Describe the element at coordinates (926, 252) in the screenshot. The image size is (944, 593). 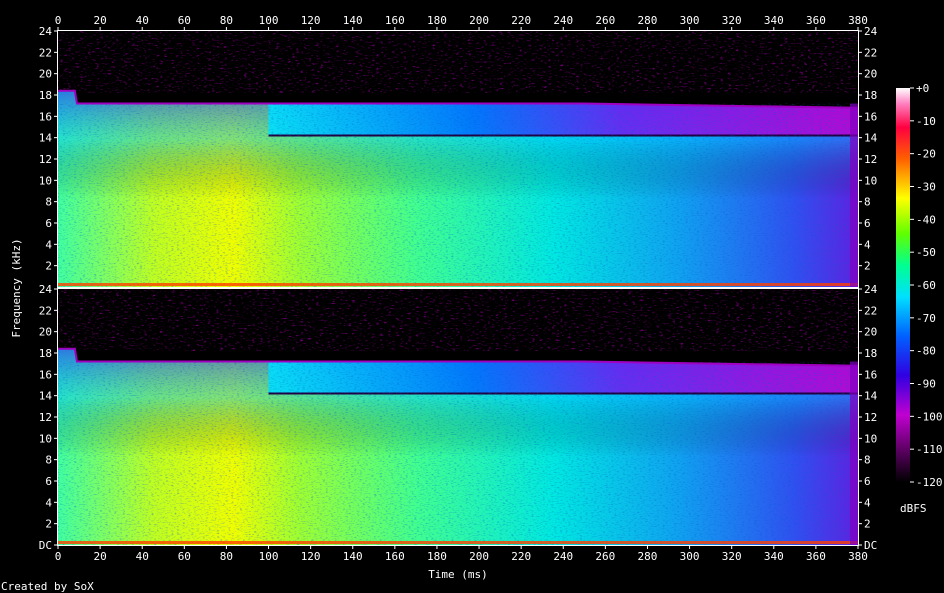
I see `colorbar-tick-label: -50` at that location.